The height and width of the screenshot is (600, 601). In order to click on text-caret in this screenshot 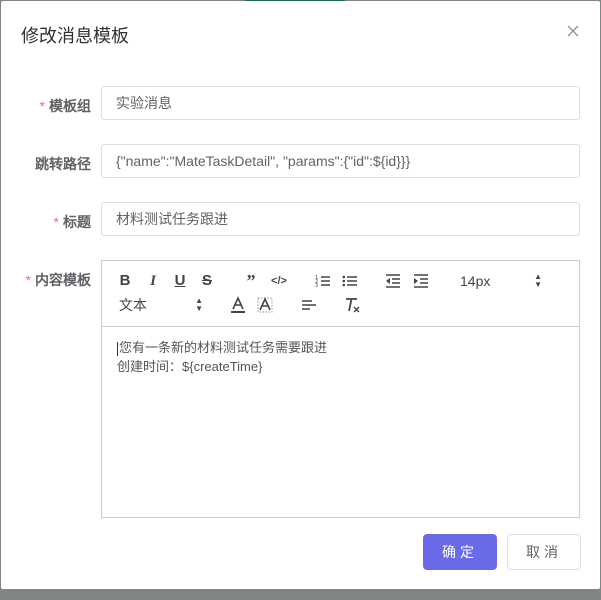, I will do `click(117, 348)`.